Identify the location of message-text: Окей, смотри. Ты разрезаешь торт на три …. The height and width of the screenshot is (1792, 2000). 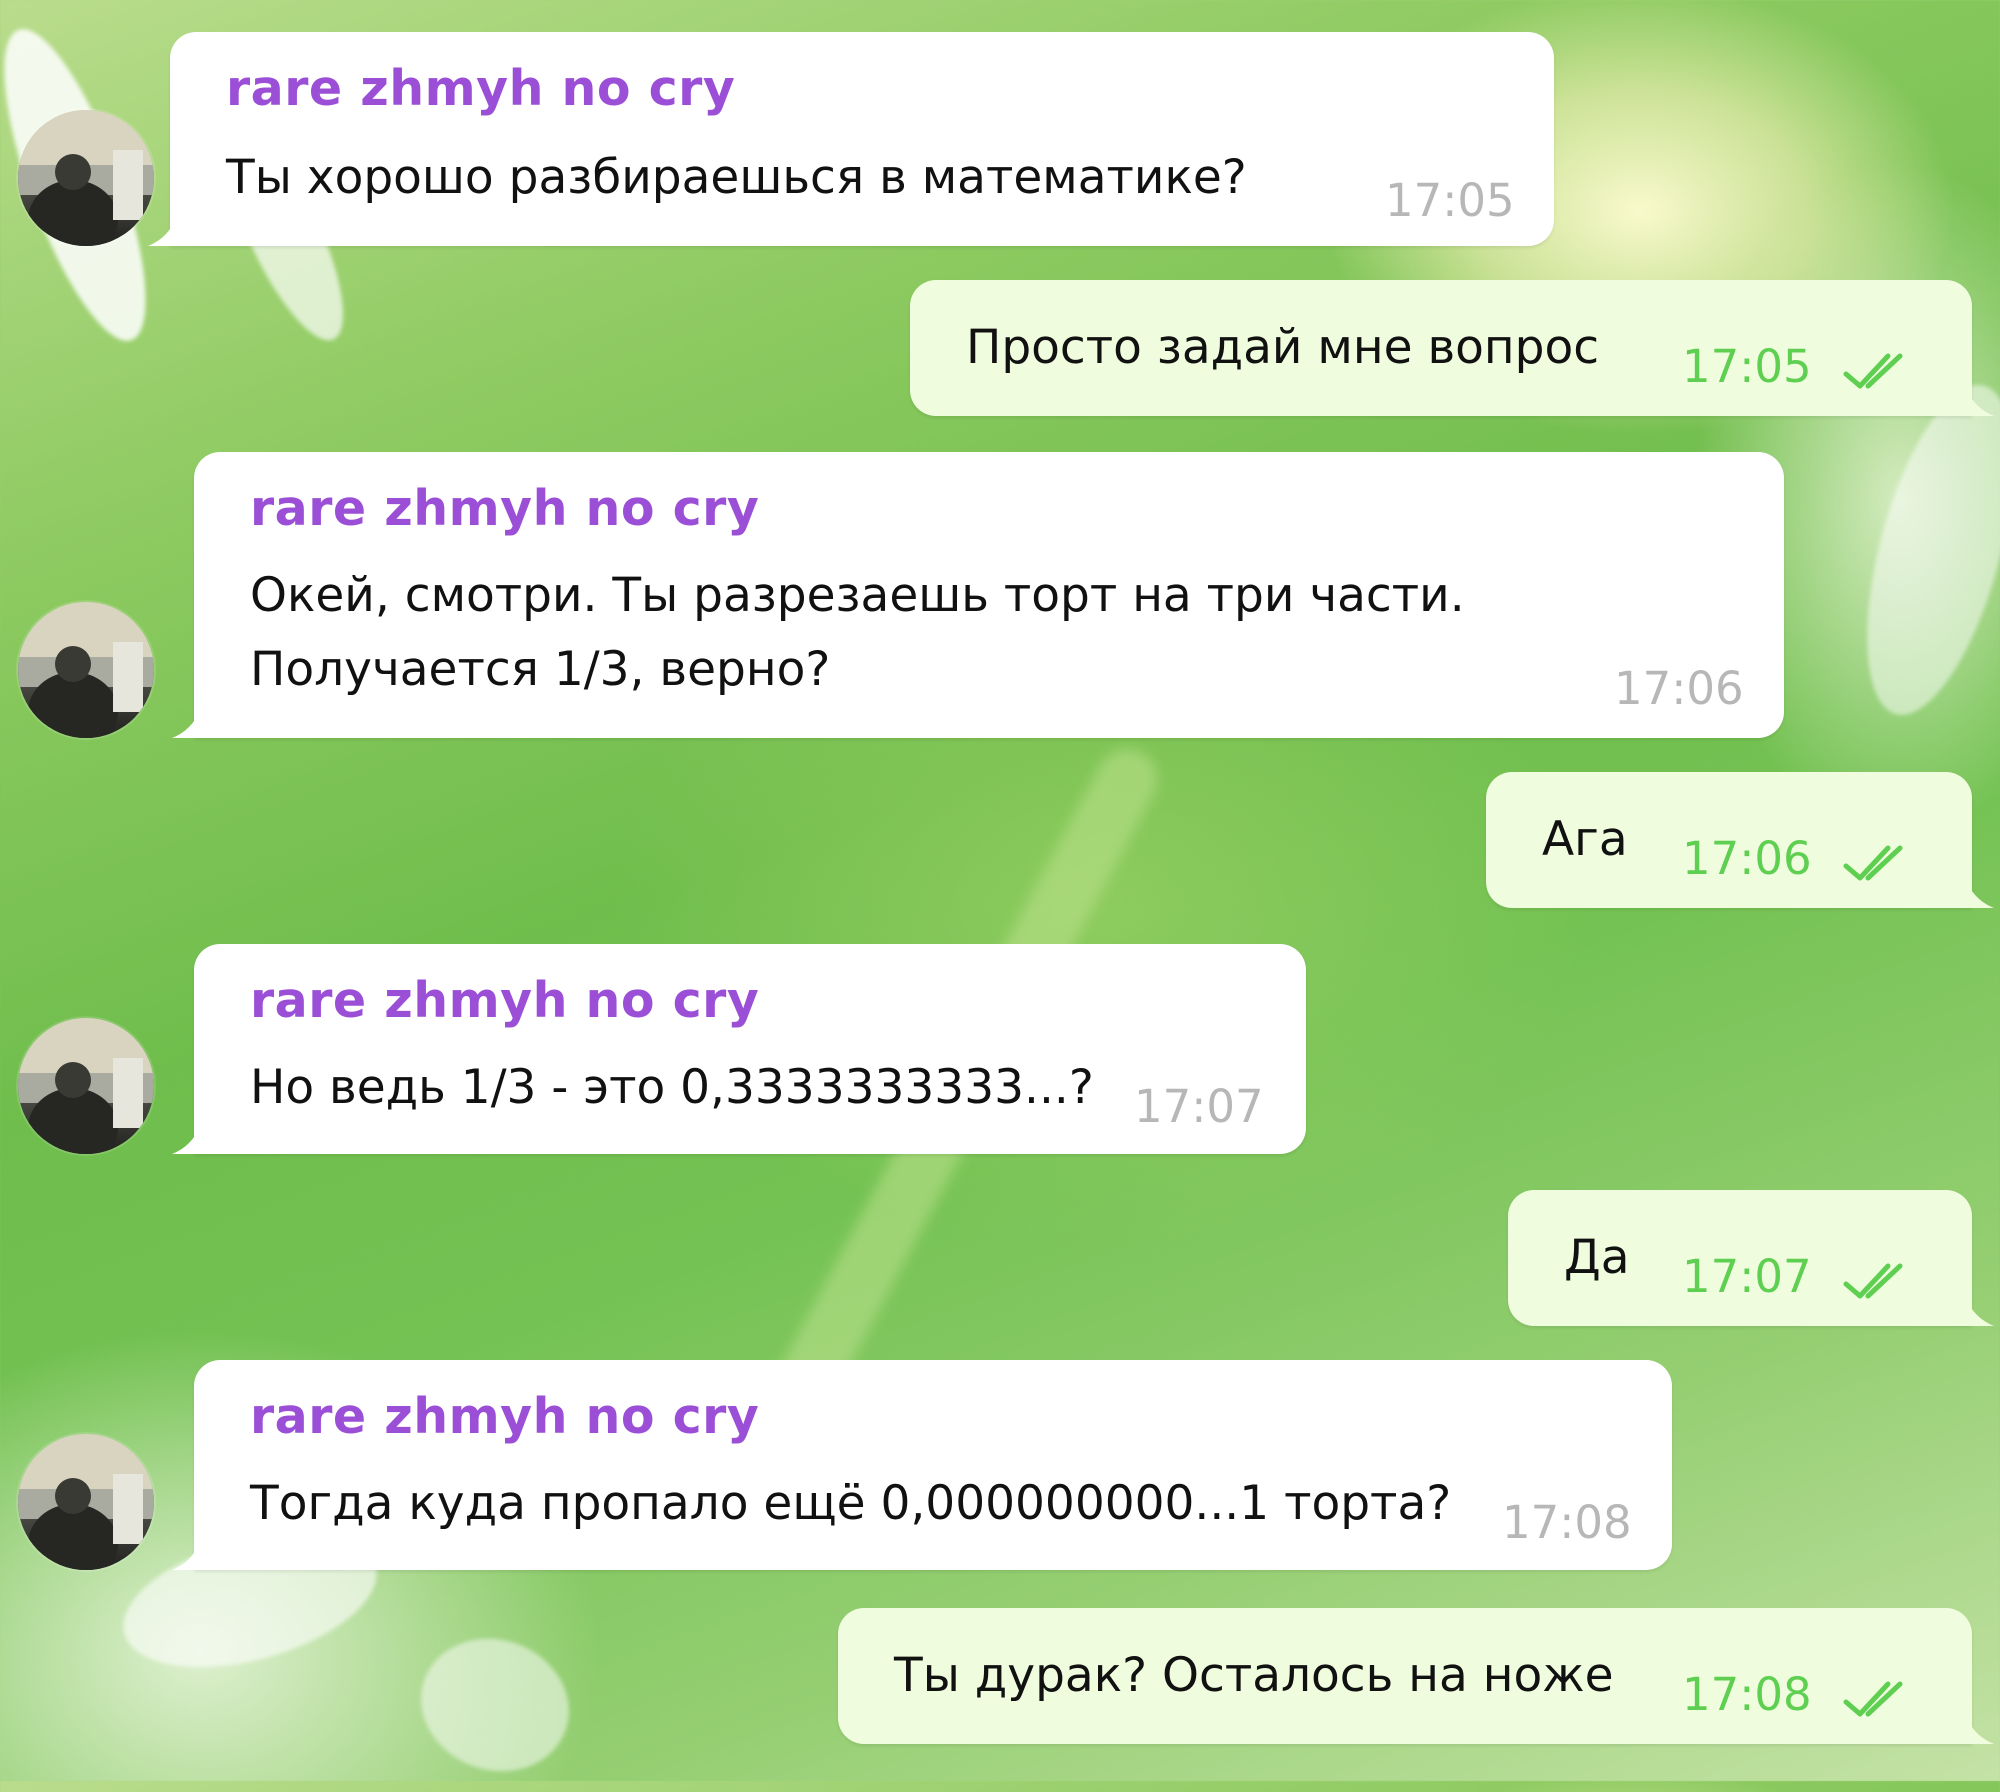
(857, 595).